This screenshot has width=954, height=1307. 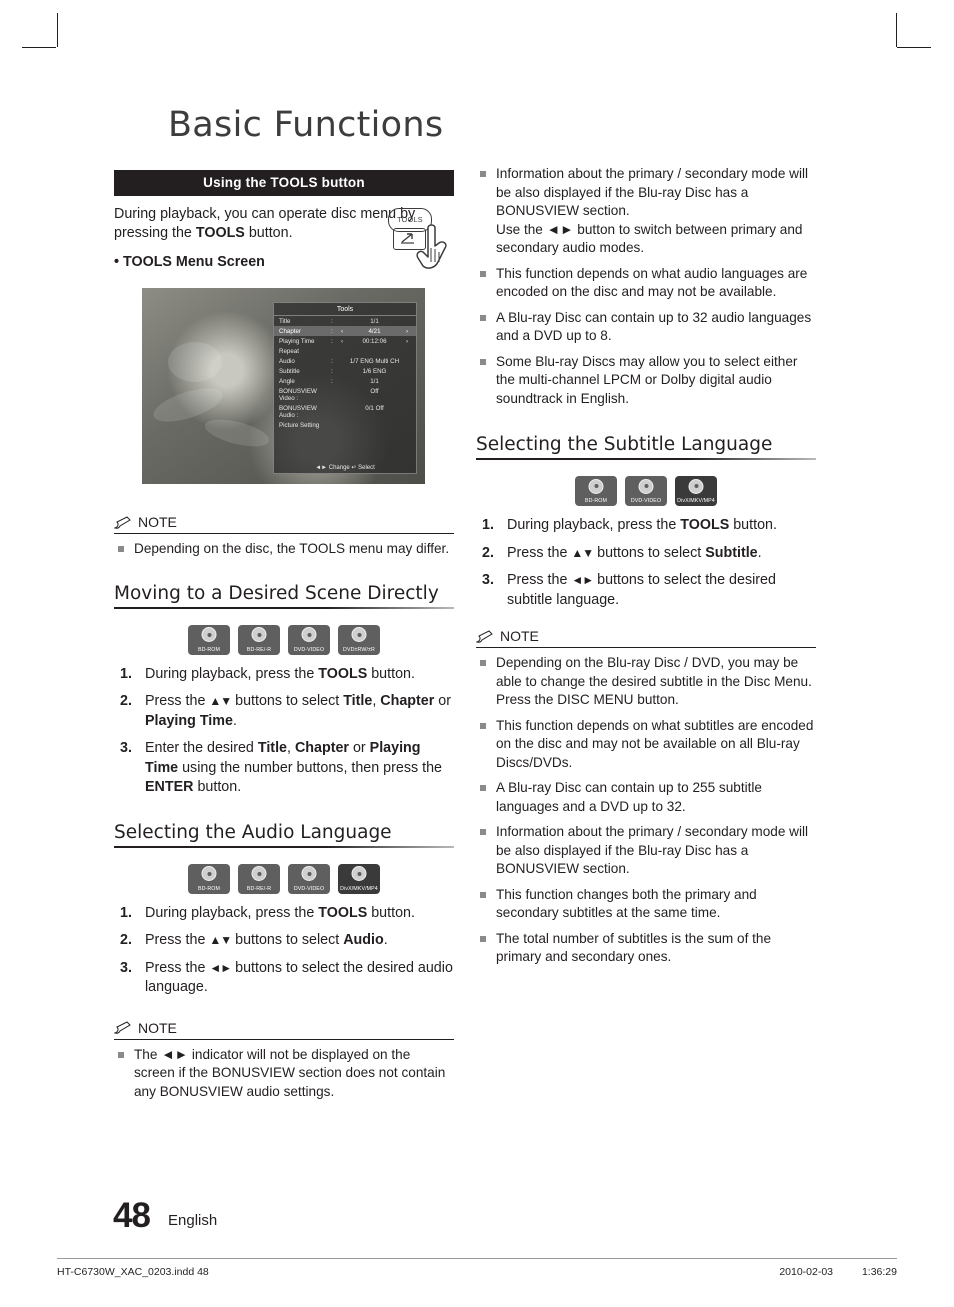 What do you see at coordinates (299, 425) in the screenshot?
I see `row-key: Picture Setting` at bounding box center [299, 425].